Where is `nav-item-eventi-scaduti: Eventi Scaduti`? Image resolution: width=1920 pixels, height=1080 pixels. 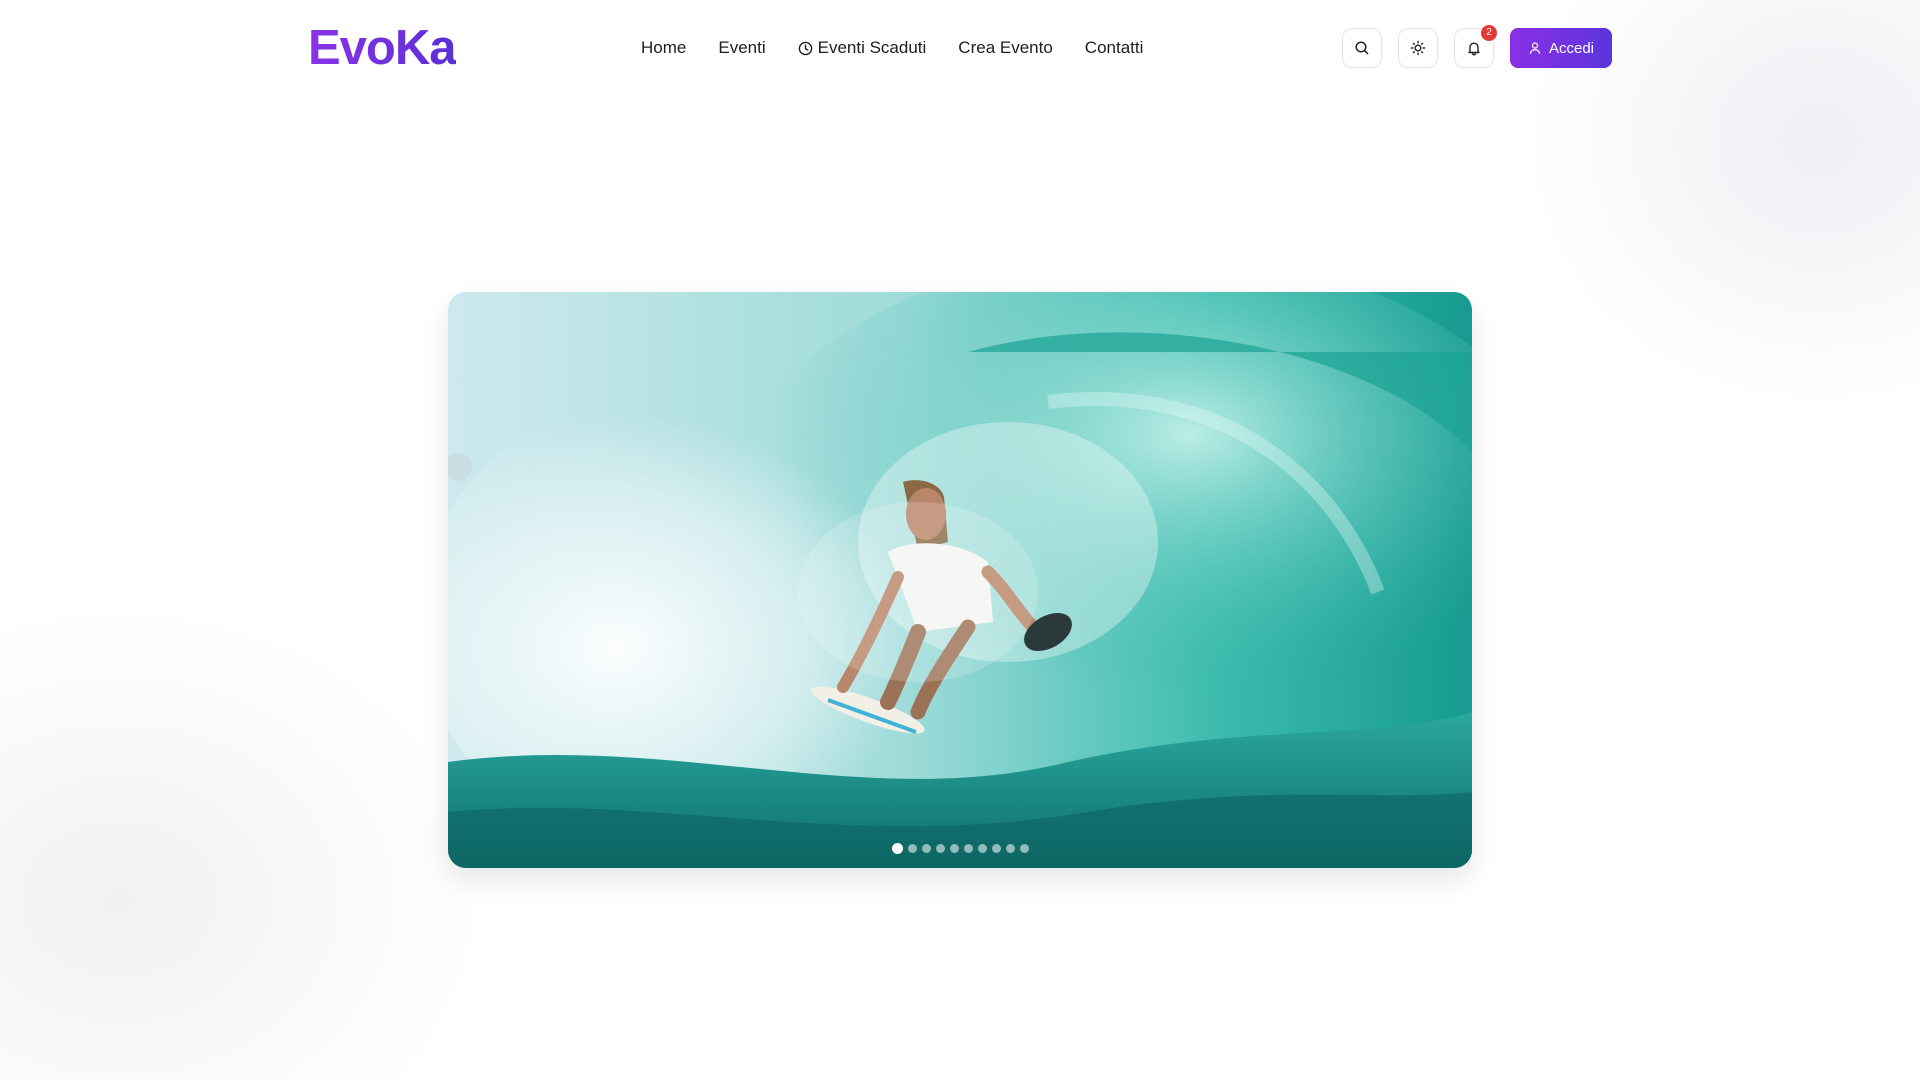 nav-item-eventi-scaduti: Eventi Scaduti is located at coordinates (862, 48).